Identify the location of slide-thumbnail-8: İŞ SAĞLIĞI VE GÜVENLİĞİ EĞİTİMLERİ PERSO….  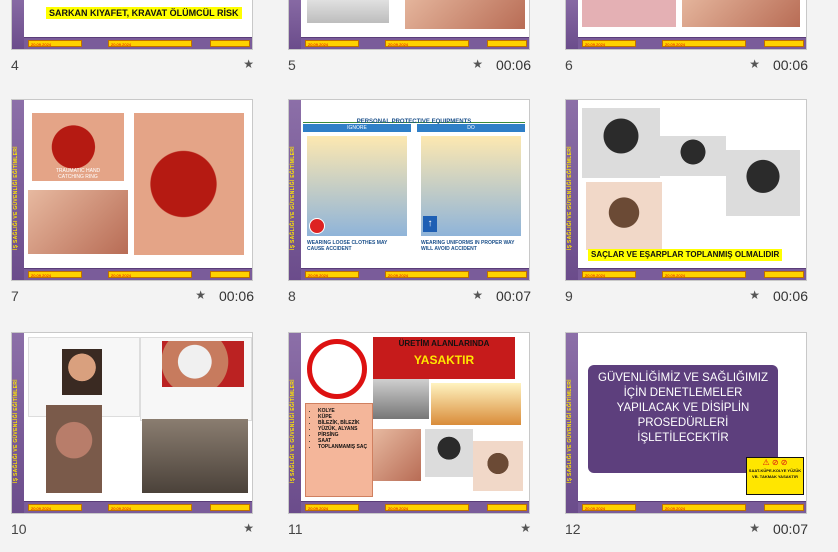
(409, 204).